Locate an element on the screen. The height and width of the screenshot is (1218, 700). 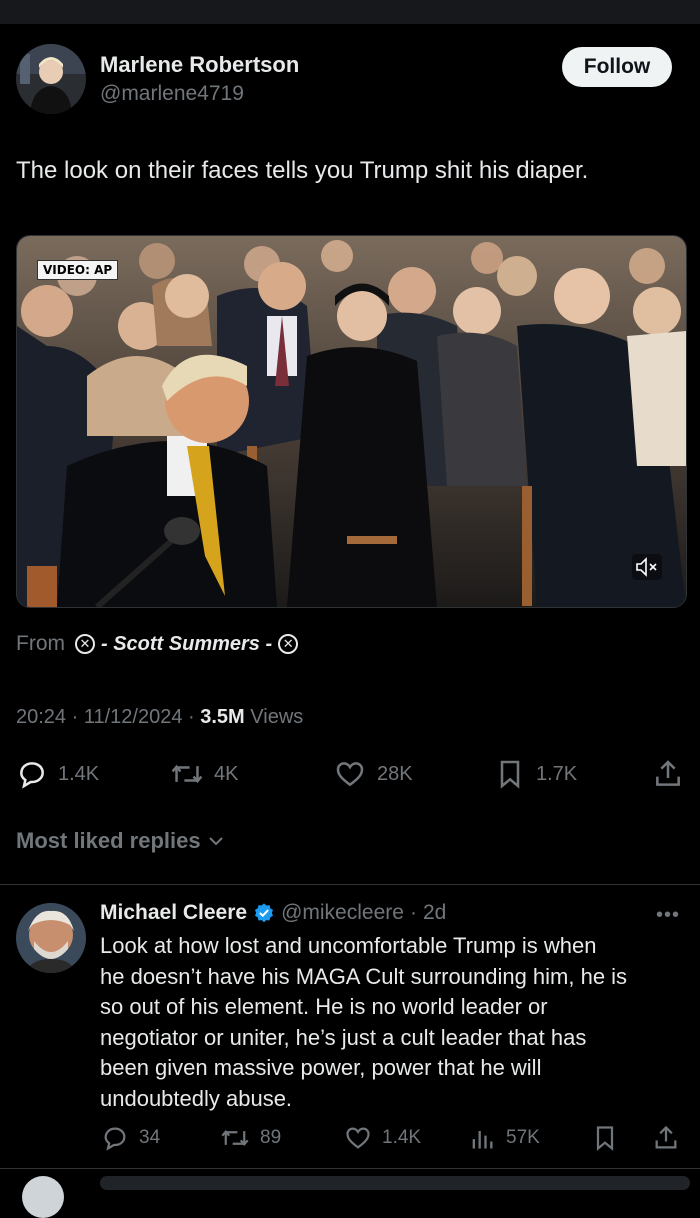
author-avatar is located at coordinates (51, 79).